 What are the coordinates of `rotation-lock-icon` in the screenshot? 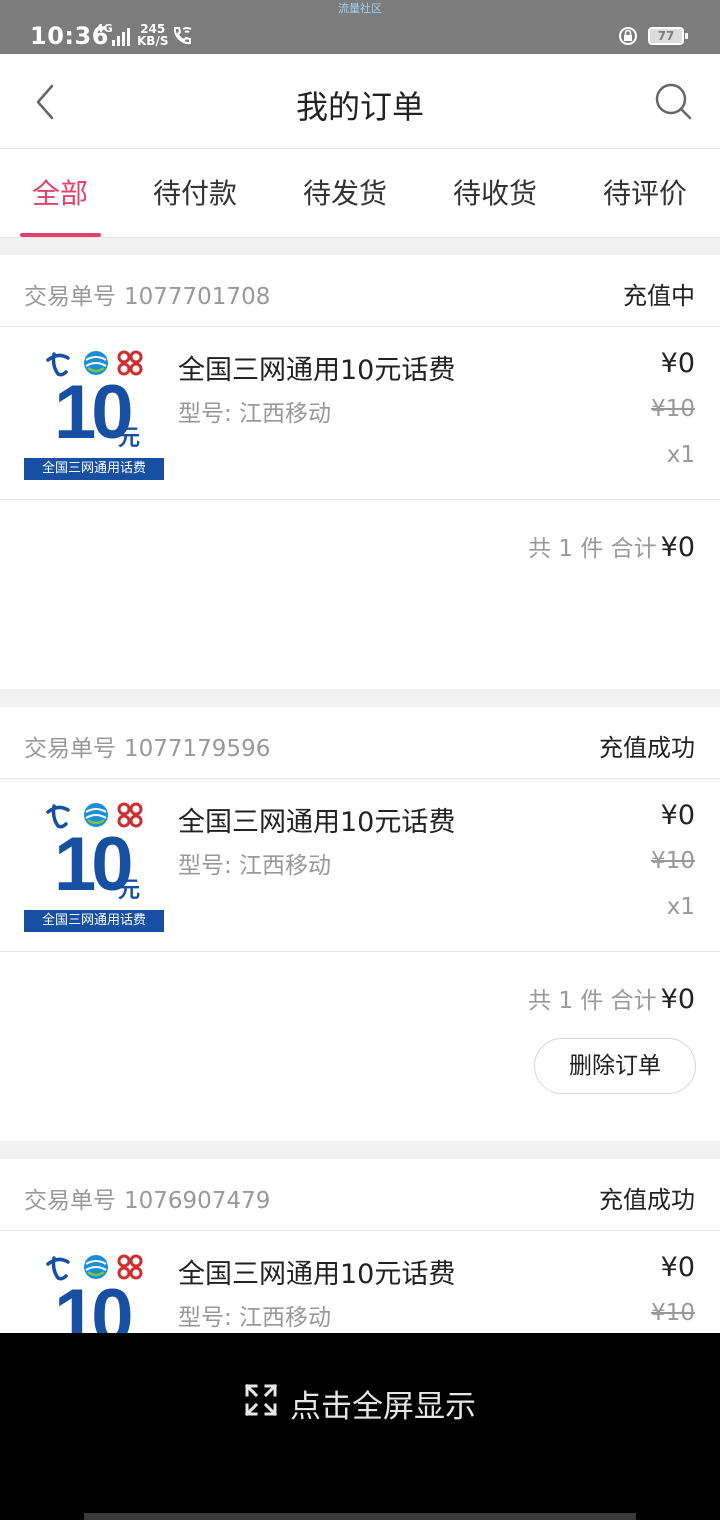 It's located at (628, 36).